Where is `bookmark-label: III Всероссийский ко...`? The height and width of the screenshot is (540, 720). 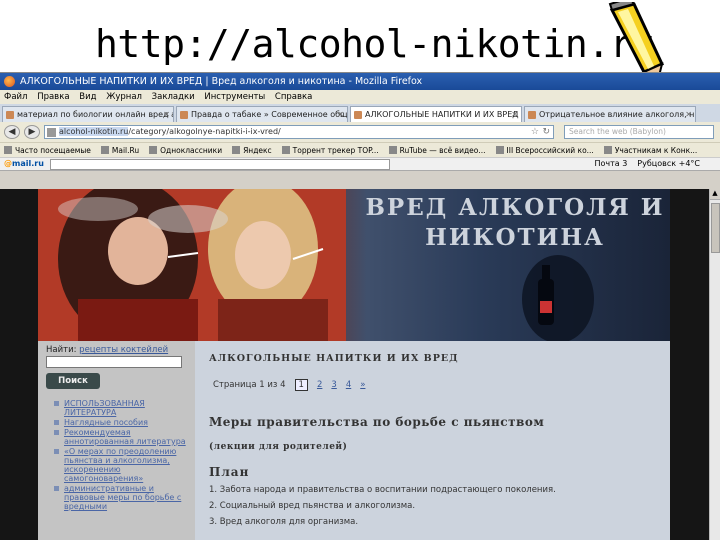
bookmark-label: III Всероссийский ко... is located at coordinates (550, 150).